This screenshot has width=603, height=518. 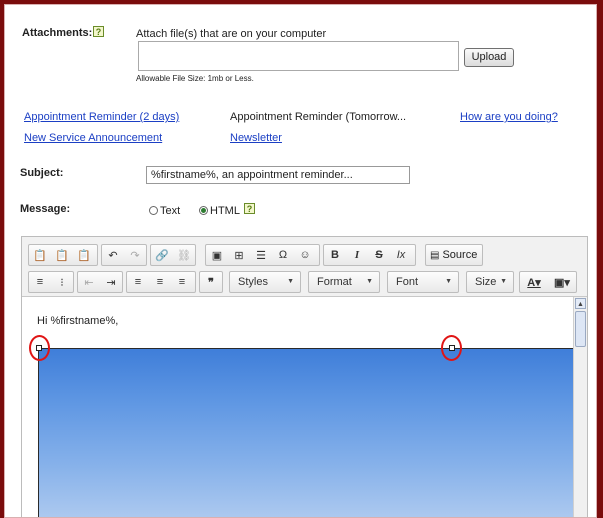 What do you see at coordinates (78, 321) in the screenshot?
I see `greeting-text: Hi %firstname%,` at bounding box center [78, 321].